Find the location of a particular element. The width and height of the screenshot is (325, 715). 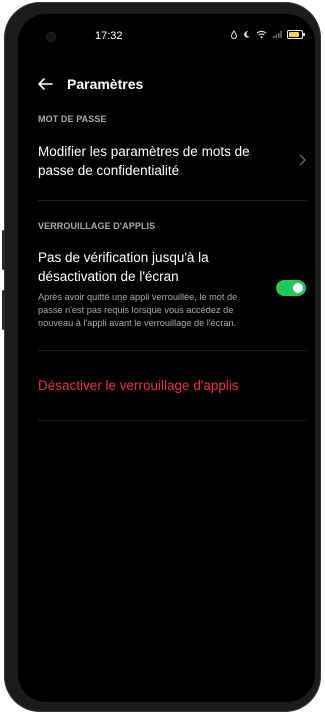

disable-app-lock-button: Désactiver le verrouillage d'applis is located at coordinates (138, 385).